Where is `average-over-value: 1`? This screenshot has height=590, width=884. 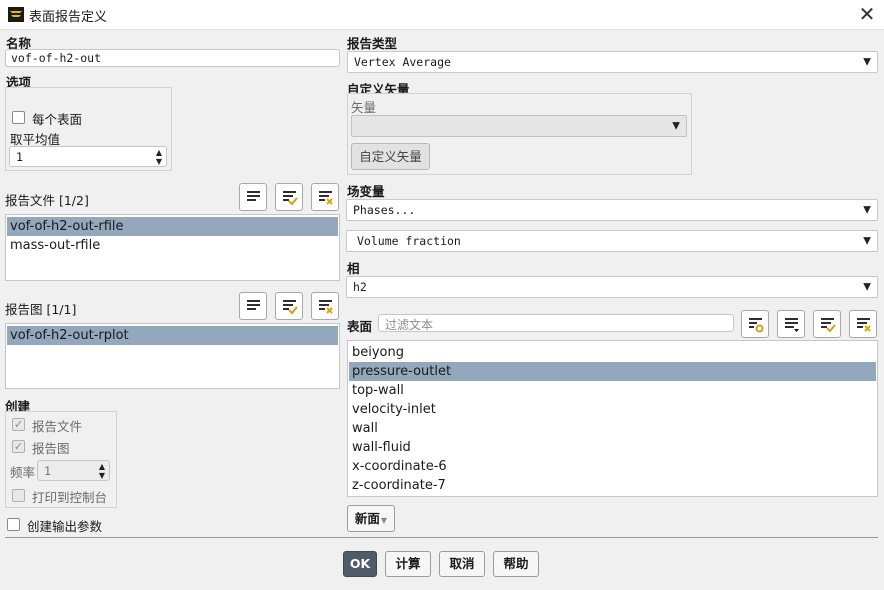
average-over-value: 1 is located at coordinates (19, 157).